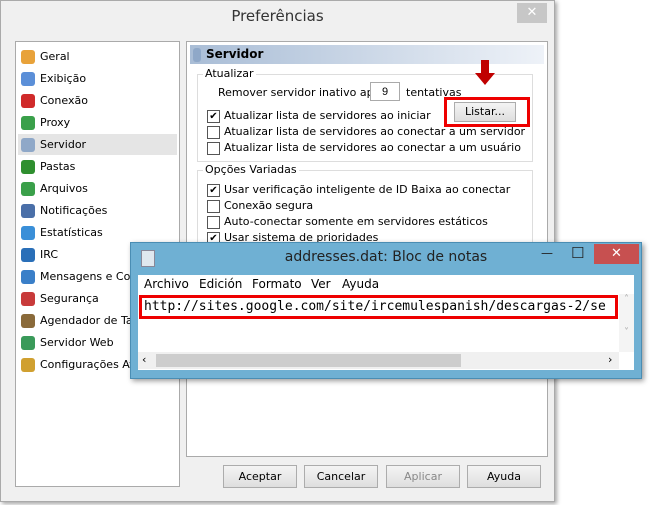 This screenshot has width=650, height=505. Describe the element at coordinates (74, 210) in the screenshot. I see `sidebar-item-label: Notificações` at that location.